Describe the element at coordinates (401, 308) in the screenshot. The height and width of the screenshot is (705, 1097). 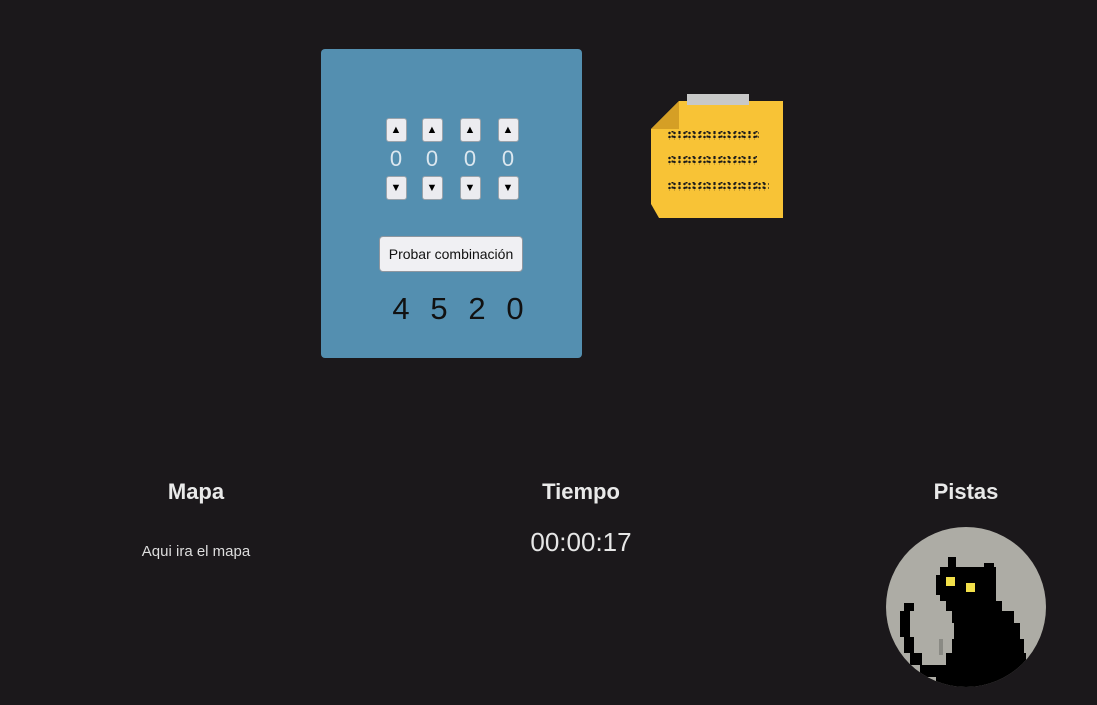
I see `combination-digit: 4` at that location.